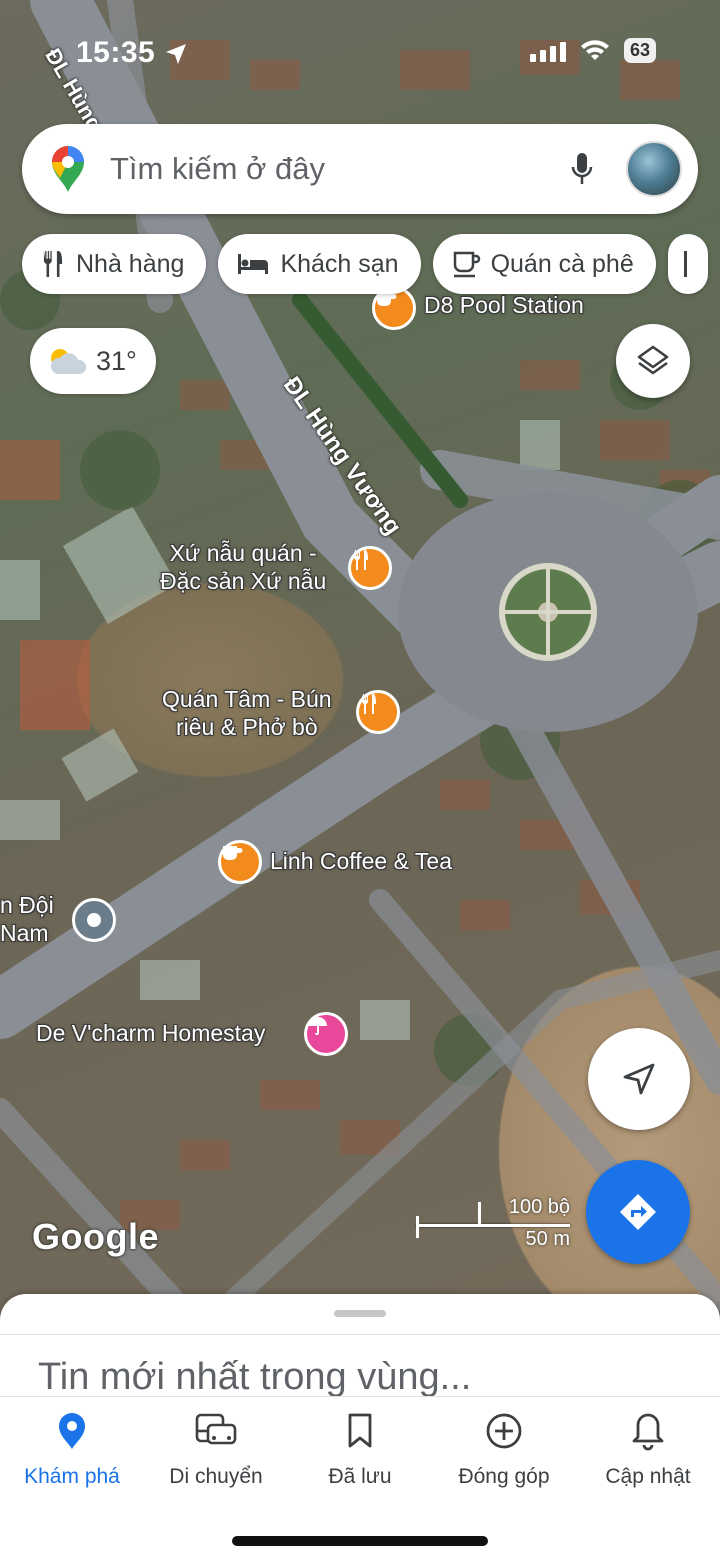 The width and height of the screenshot is (720, 1560). Describe the element at coordinates (547, 1239) in the screenshot. I see `scale-metric: 50 m` at that location.